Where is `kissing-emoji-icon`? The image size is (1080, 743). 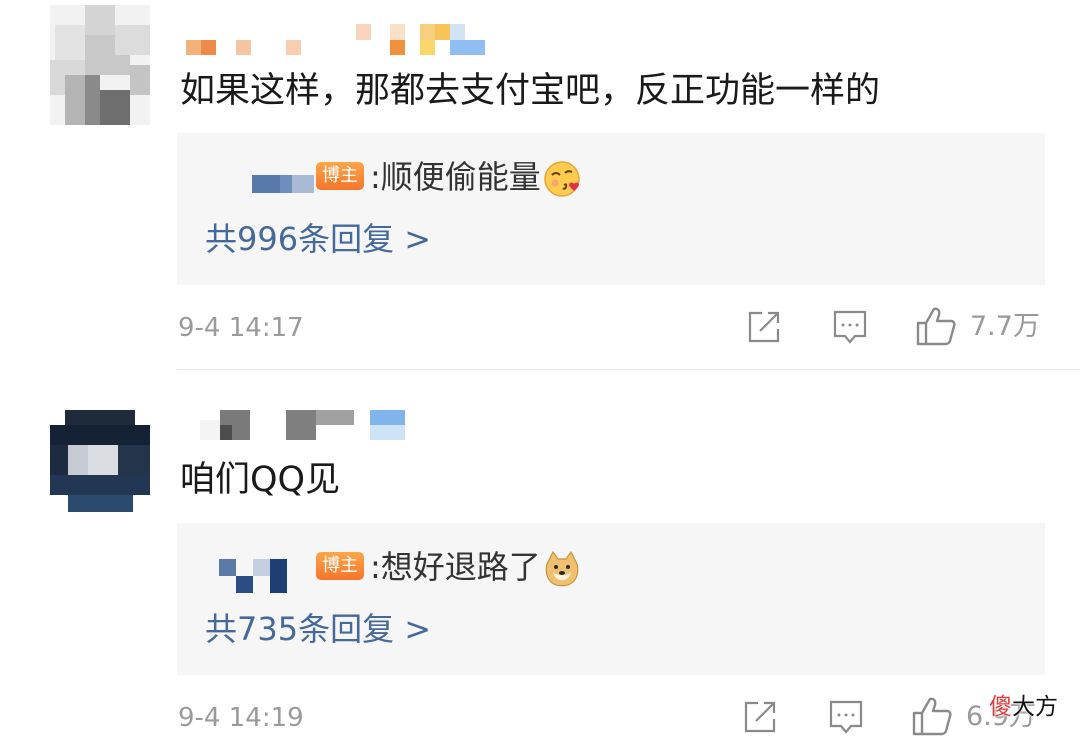 kissing-emoji-icon is located at coordinates (562, 179).